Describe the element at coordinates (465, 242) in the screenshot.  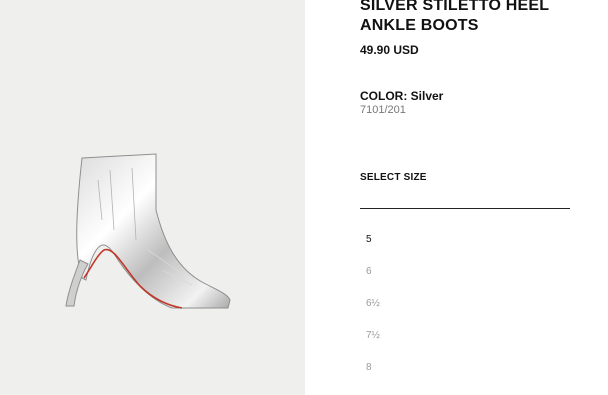
I see `size-option-5: 5` at that location.